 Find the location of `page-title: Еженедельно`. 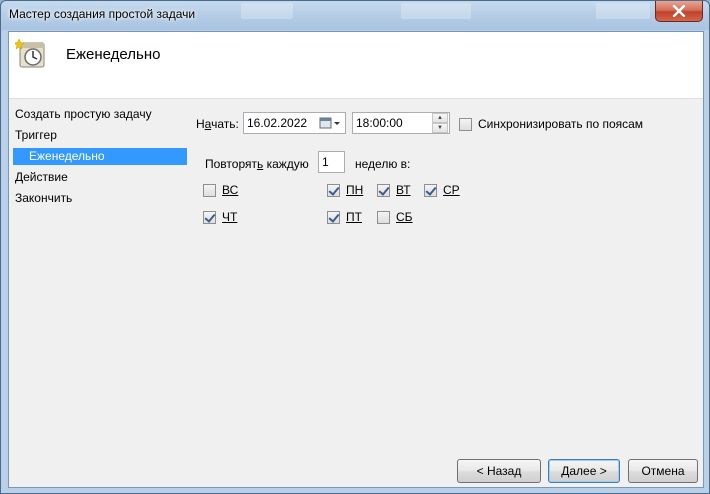

page-title: Еженедельно is located at coordinates (113, 54).